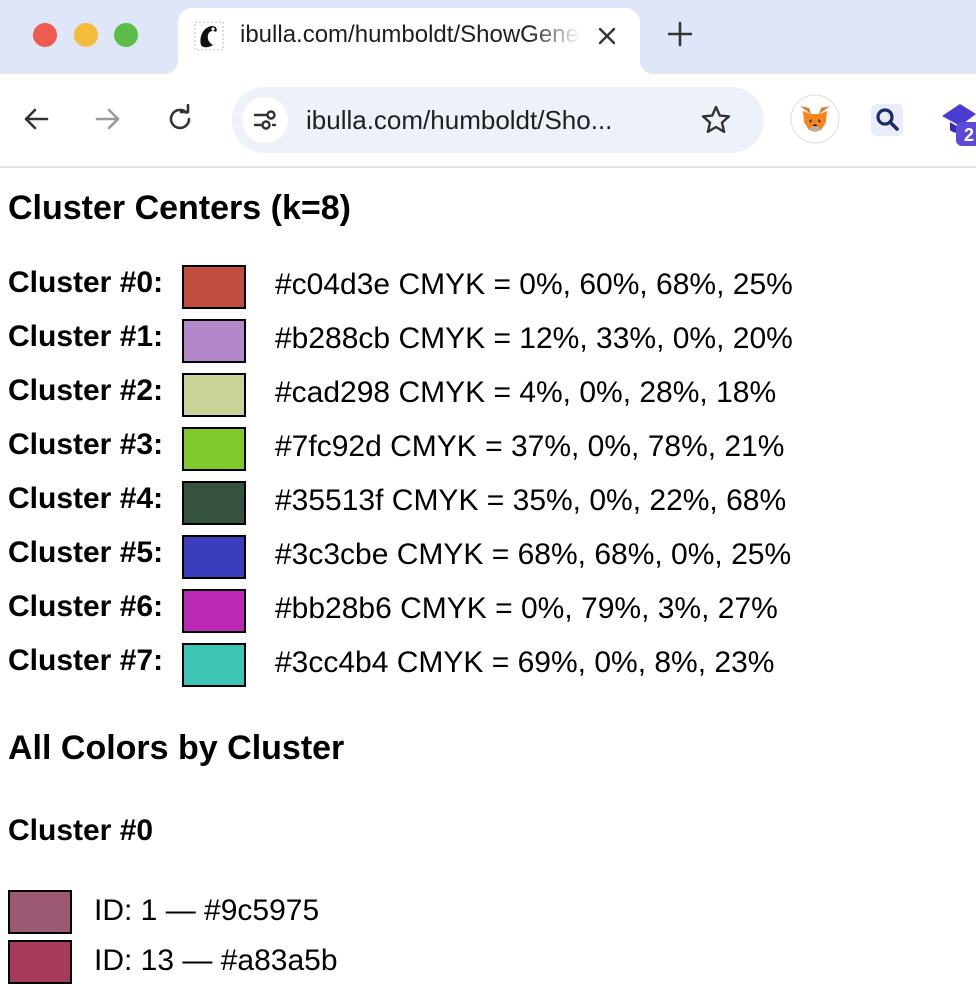  Describe the element at coordinates (969, 135) in the screenshot. I see `extension-badge-count: 2` at that location.